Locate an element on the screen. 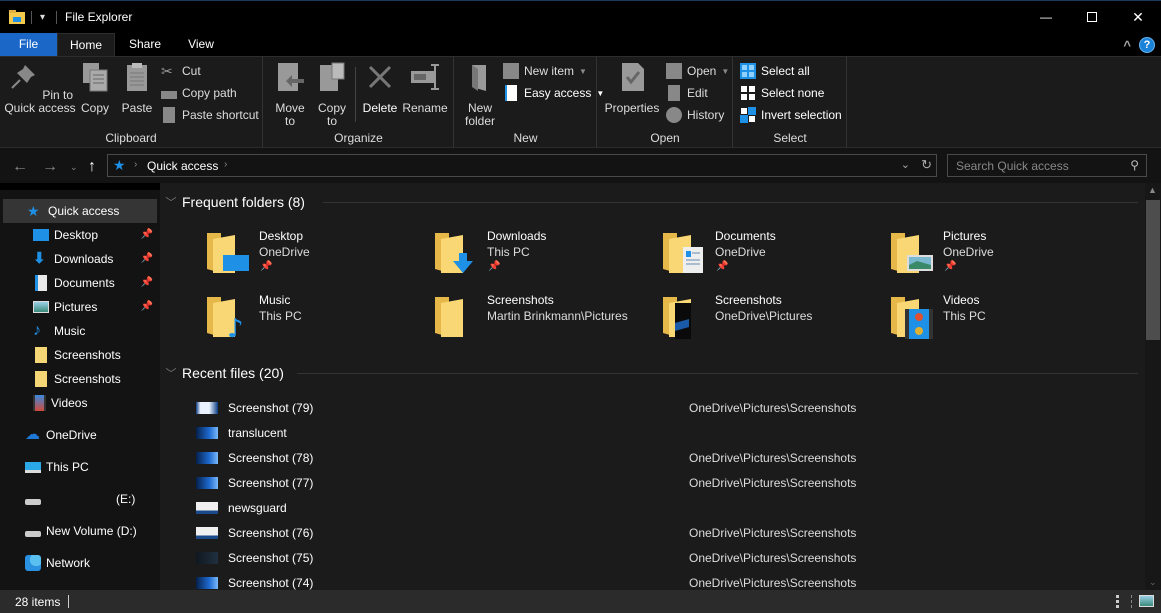  properties-button: Properties is located at coordinates (632, 88).